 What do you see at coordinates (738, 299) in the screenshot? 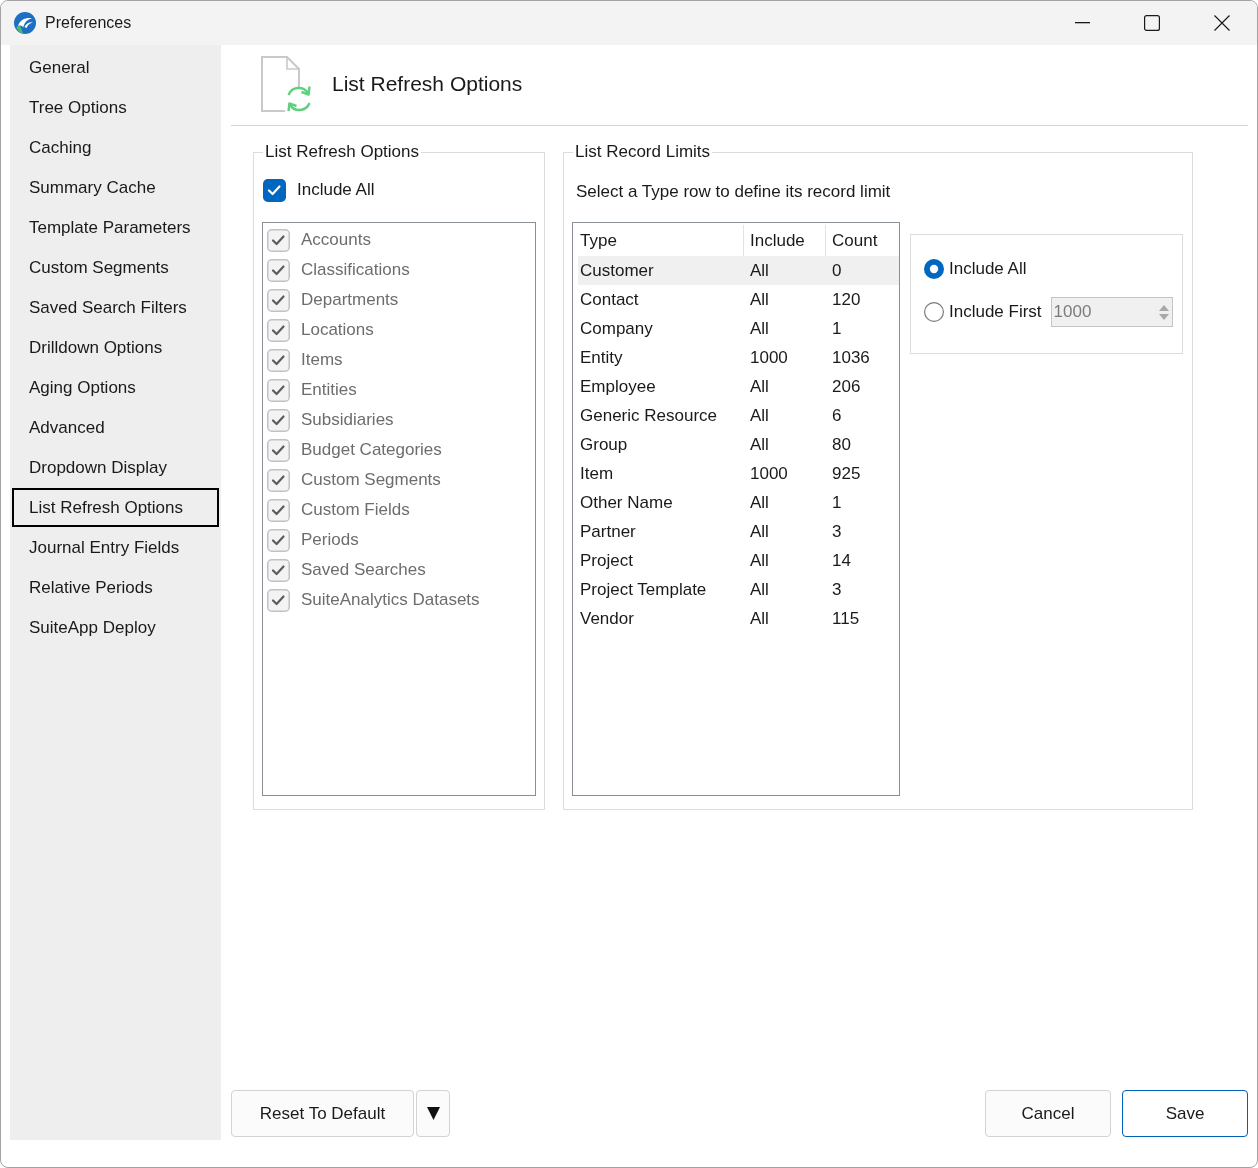
I see `table-row: Contact All 120` at bounding box center [738, 299].